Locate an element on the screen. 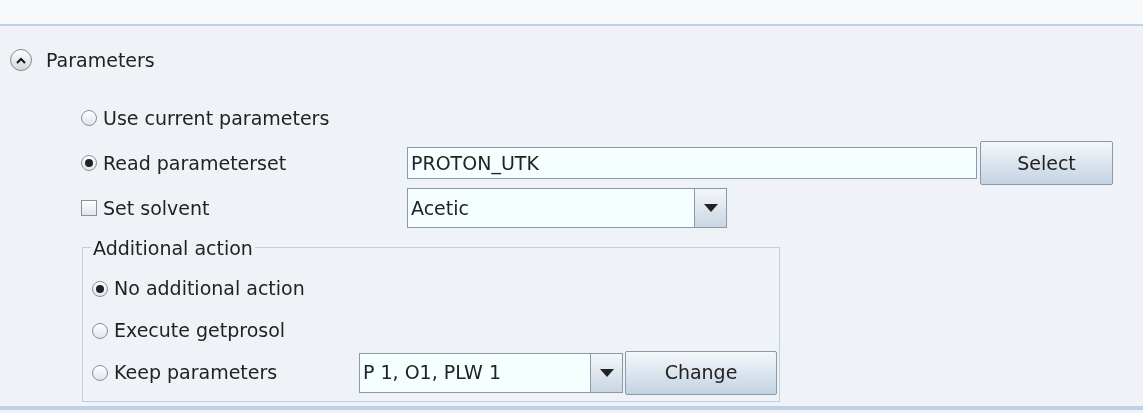 The width and height of the screenshot is (1143, 413). option-label: Read parameterset is located at coordinates (195, 163).